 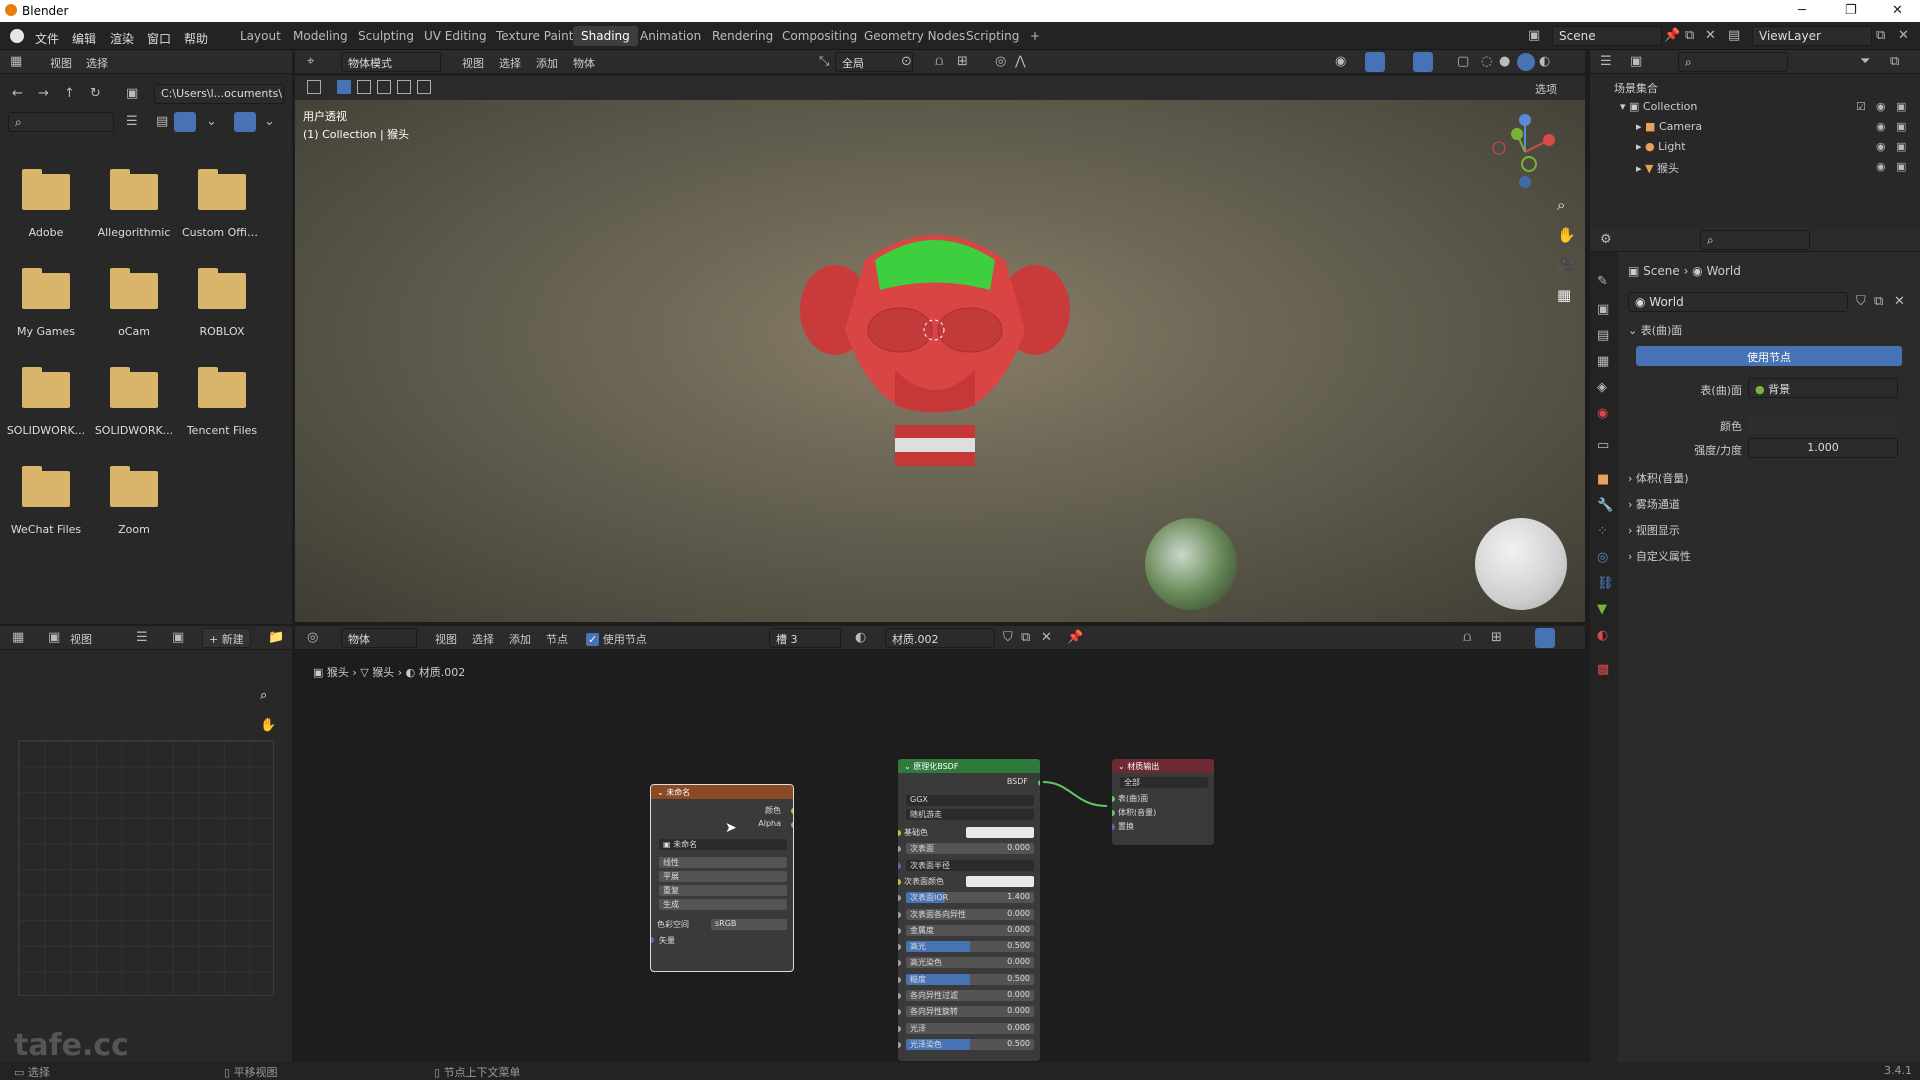 What do you see at coordinates (1525, 148) in the screenshot?
I see `navigation-gizmo` at bounding box center [1525, 148].